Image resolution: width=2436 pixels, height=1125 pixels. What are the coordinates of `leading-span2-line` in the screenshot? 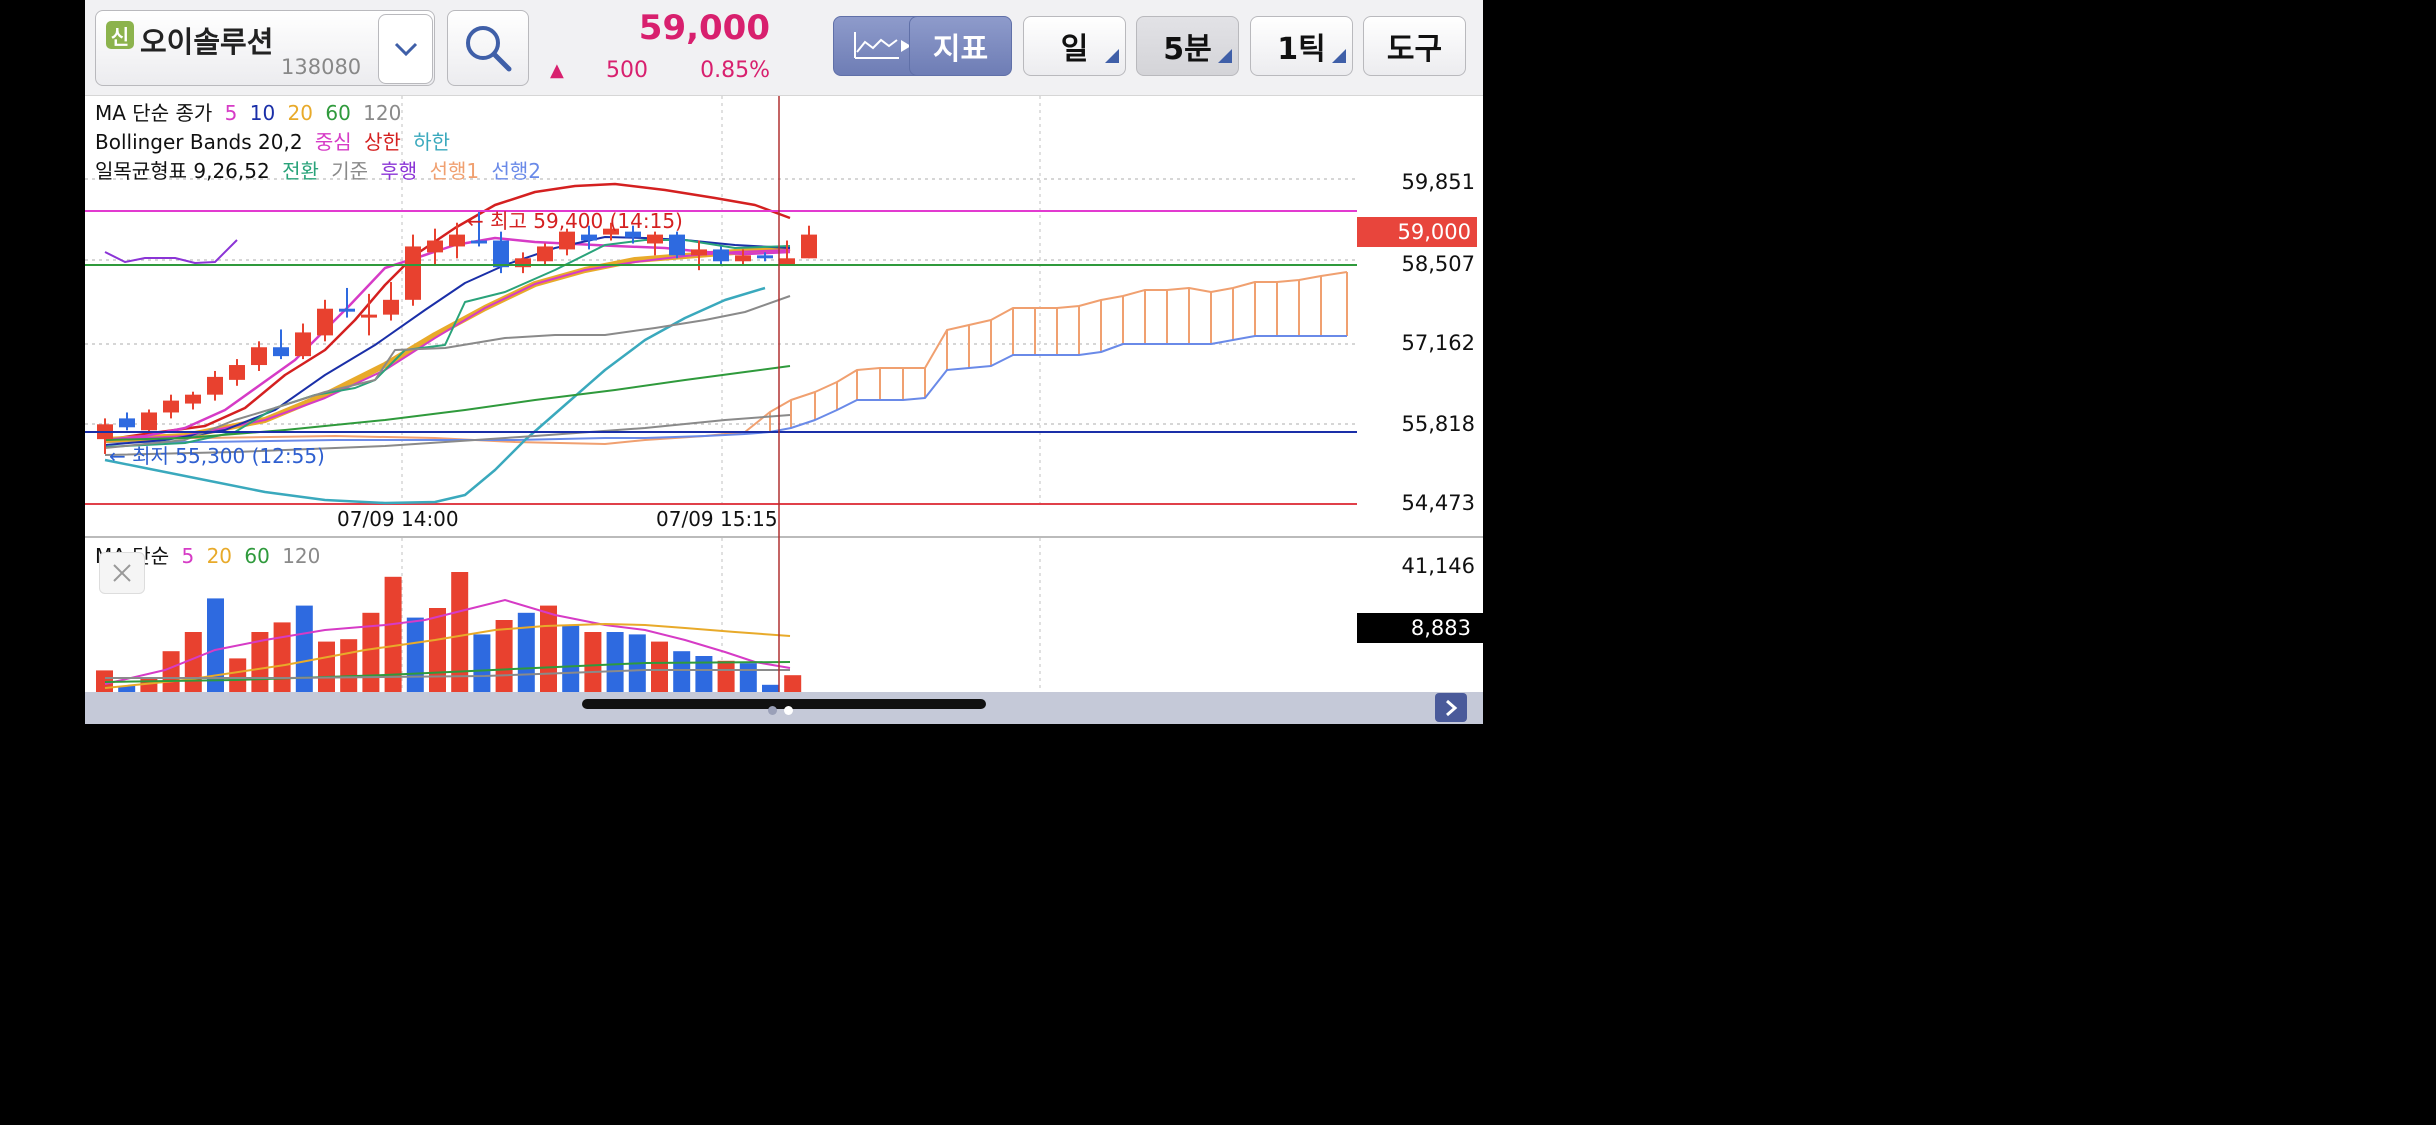 It's located at (1045, 385).